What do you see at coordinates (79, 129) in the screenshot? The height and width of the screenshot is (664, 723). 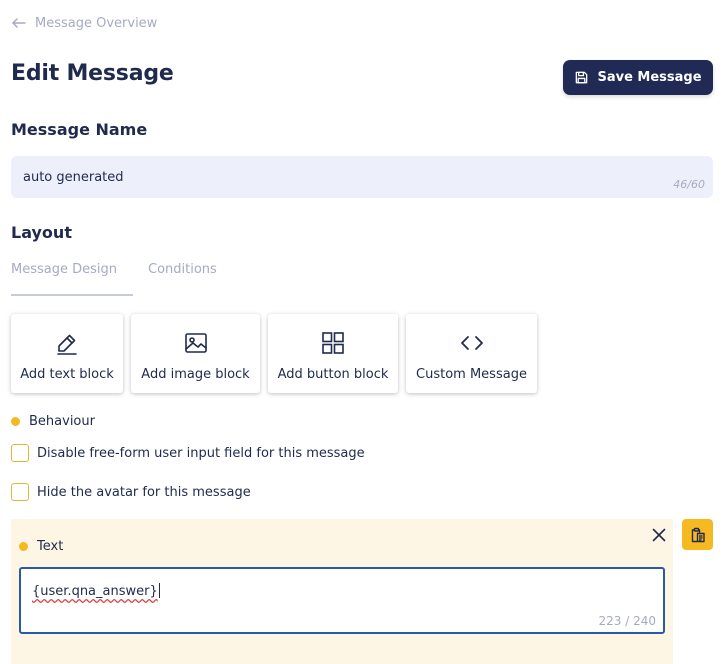 I see `message-name-heading: Message Name` at bounding box center [79, 129].